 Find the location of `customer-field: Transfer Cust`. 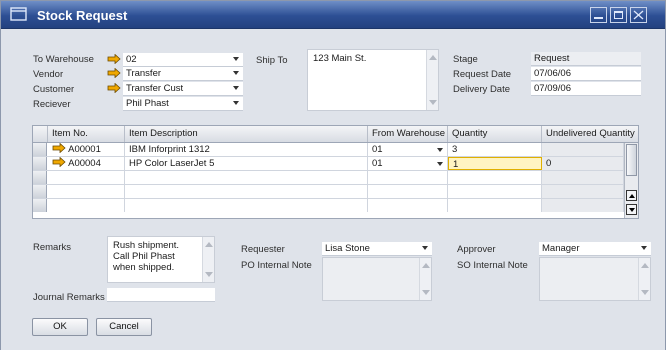

customer-field: Transfer Cust is located at coordinates (183, 89).